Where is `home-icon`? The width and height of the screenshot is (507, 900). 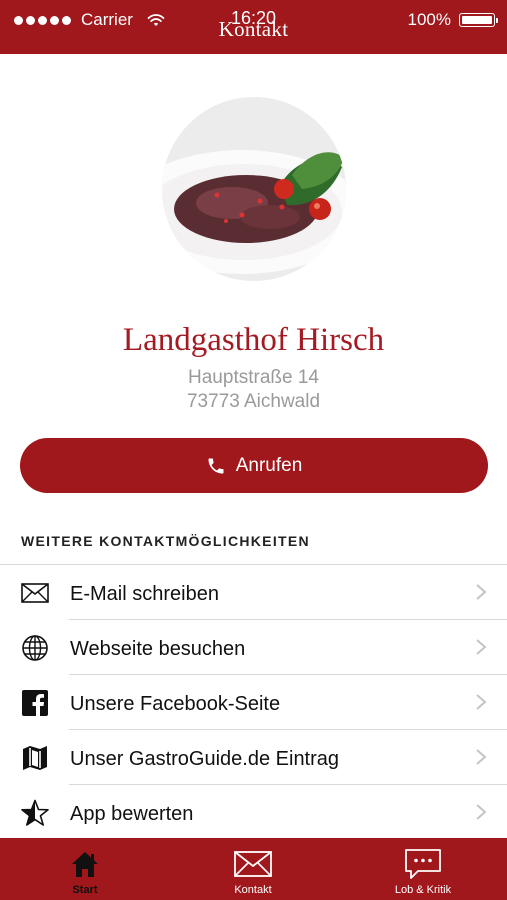
home-icon is located at coordinates (85, 864).